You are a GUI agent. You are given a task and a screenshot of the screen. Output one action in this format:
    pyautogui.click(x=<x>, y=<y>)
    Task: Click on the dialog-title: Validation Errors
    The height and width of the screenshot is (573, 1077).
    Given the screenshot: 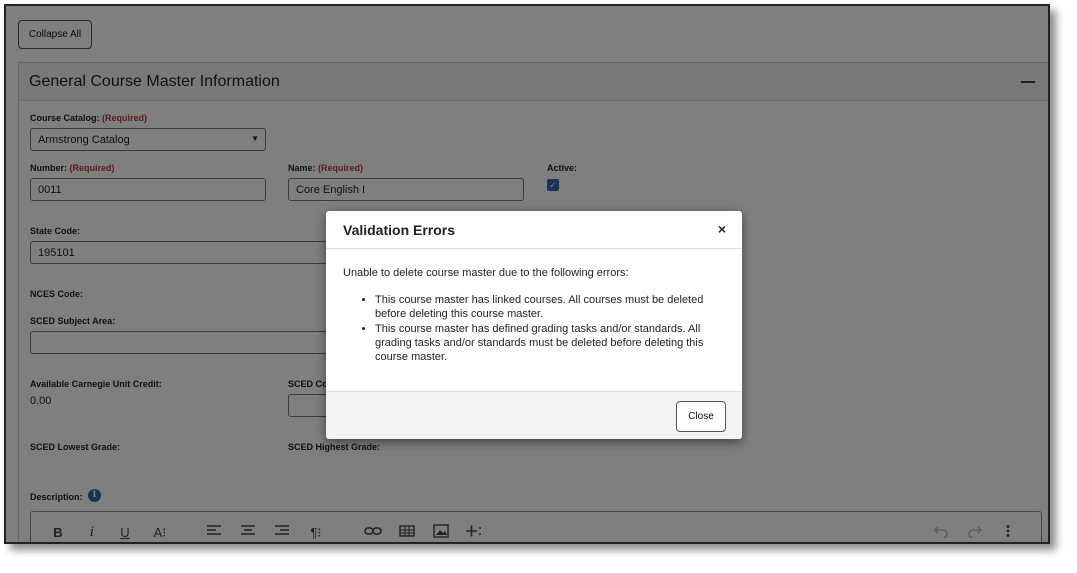 What is the action you would take?
    pyautogui.click(x=399, y=230)
    